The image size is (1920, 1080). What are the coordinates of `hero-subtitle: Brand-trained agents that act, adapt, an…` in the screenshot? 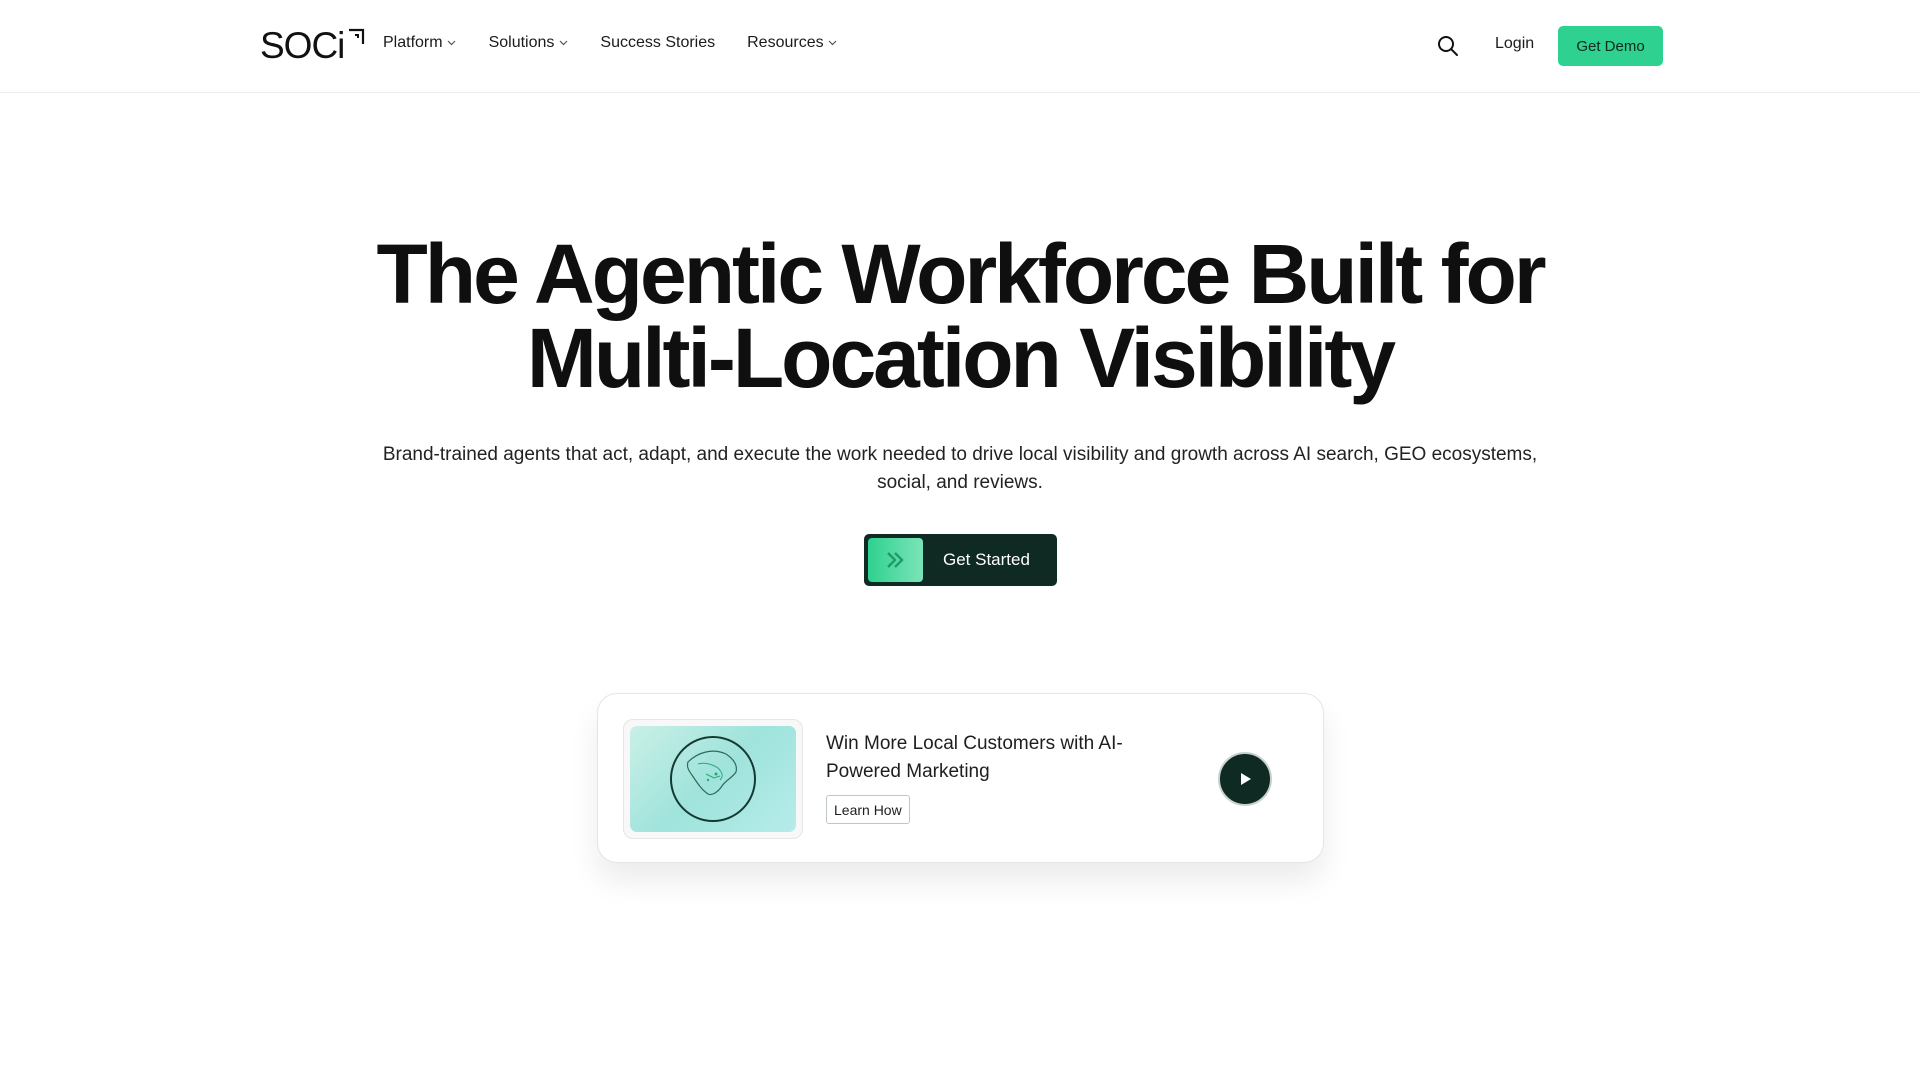 It's located at (960, 468).